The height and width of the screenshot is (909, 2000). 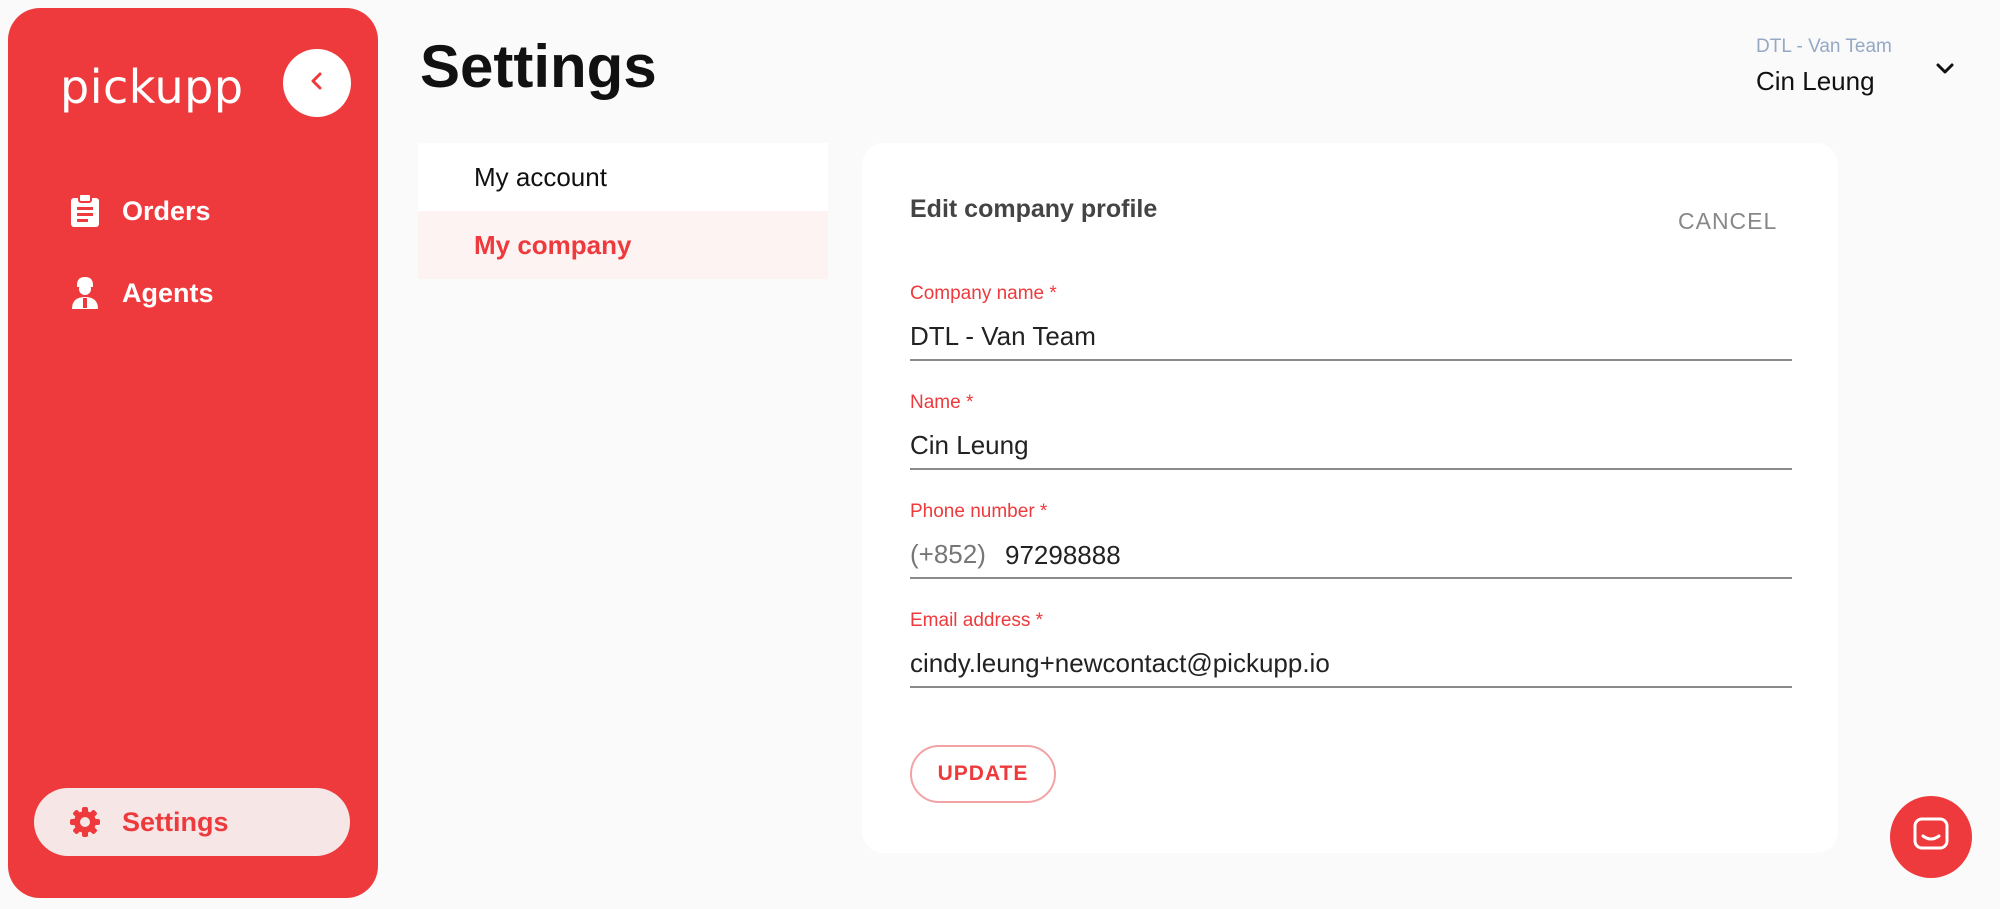 I want to click on settings-menu-my-company: My company, so click(x=623, y=245).